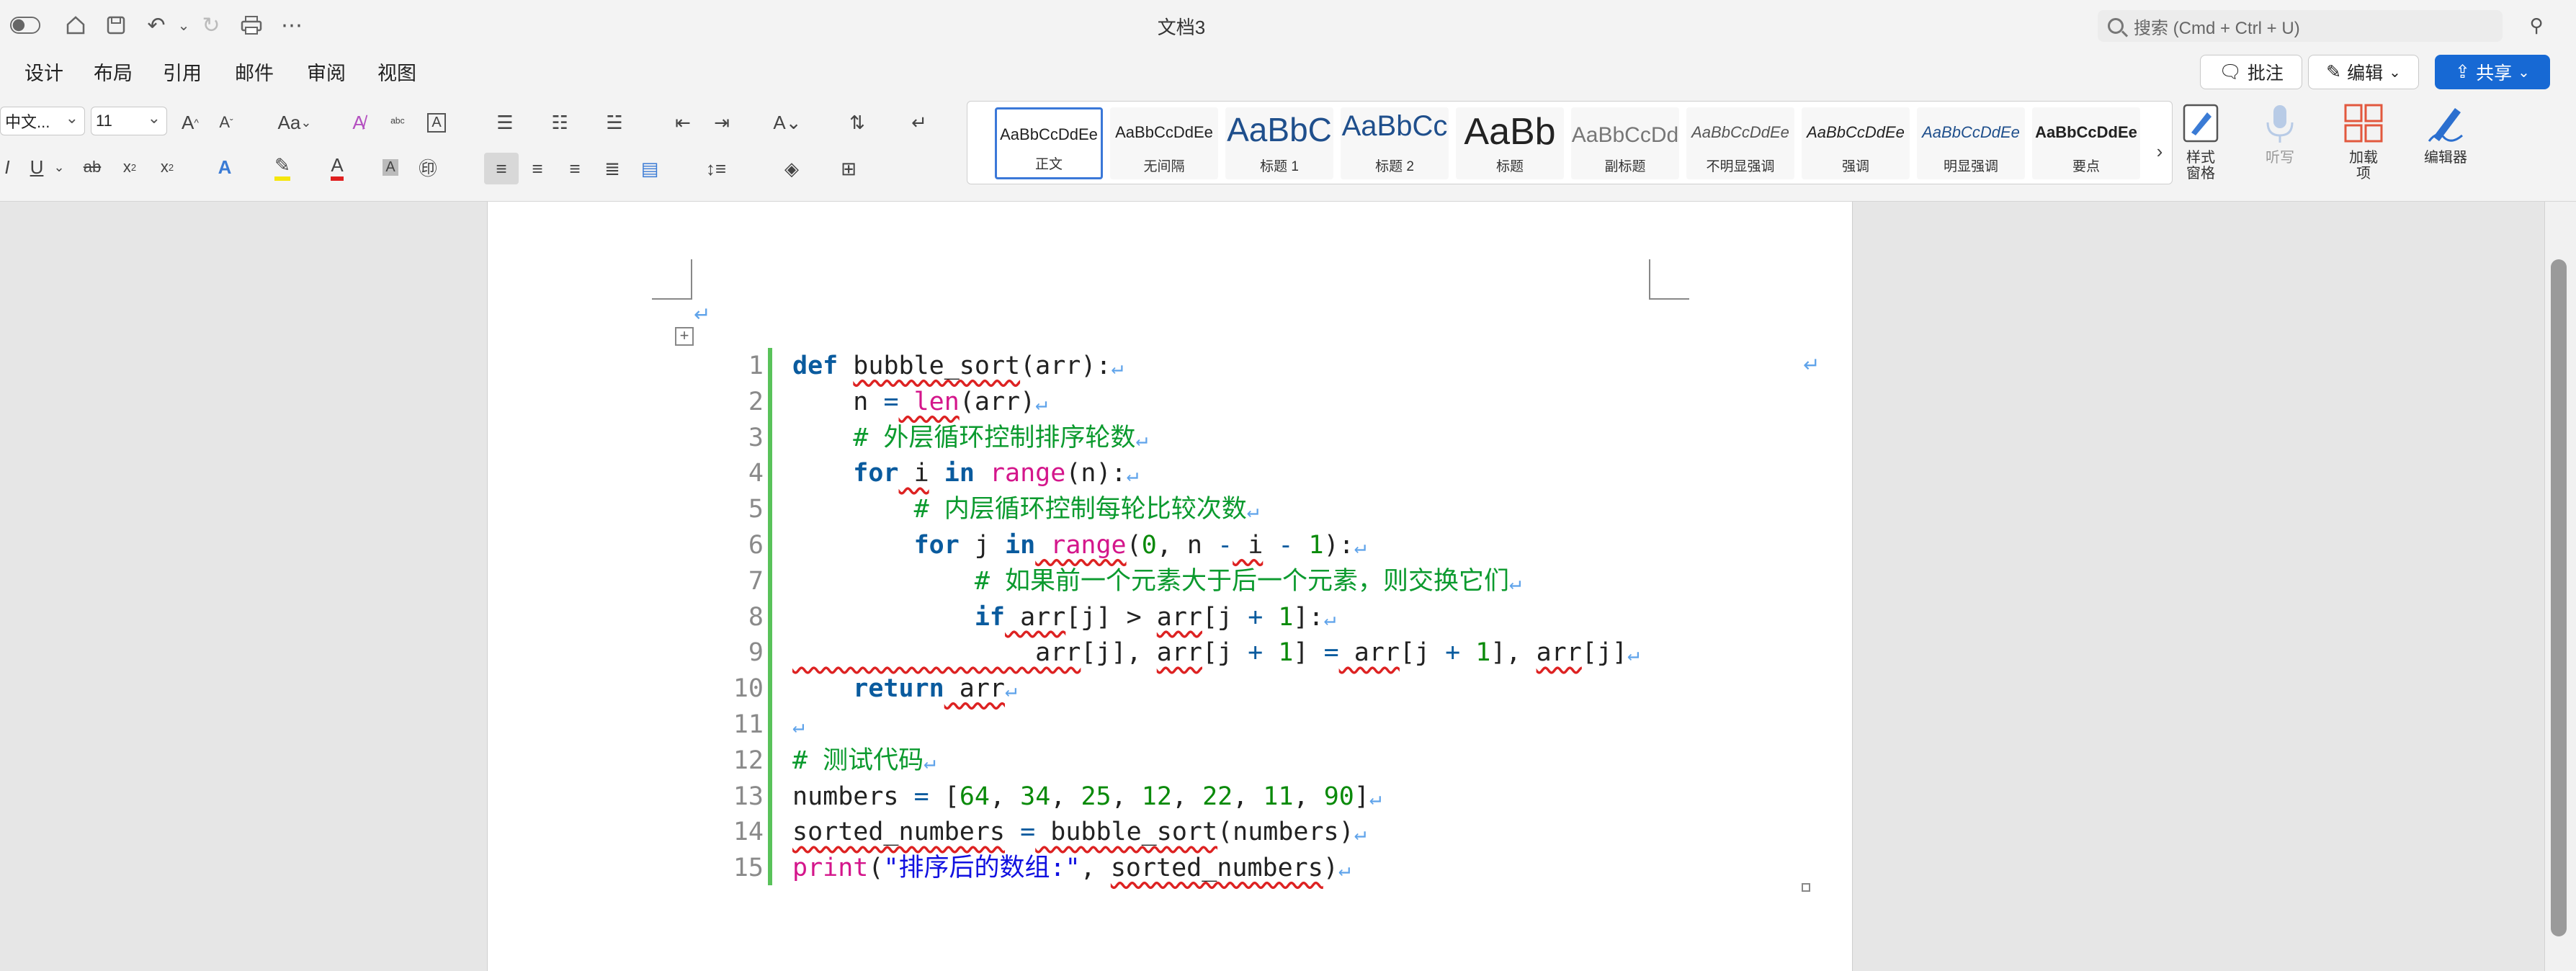  Describe the element at coordinates (437, 122) in the screenshot. I see `character-border-icon: A` at that location.